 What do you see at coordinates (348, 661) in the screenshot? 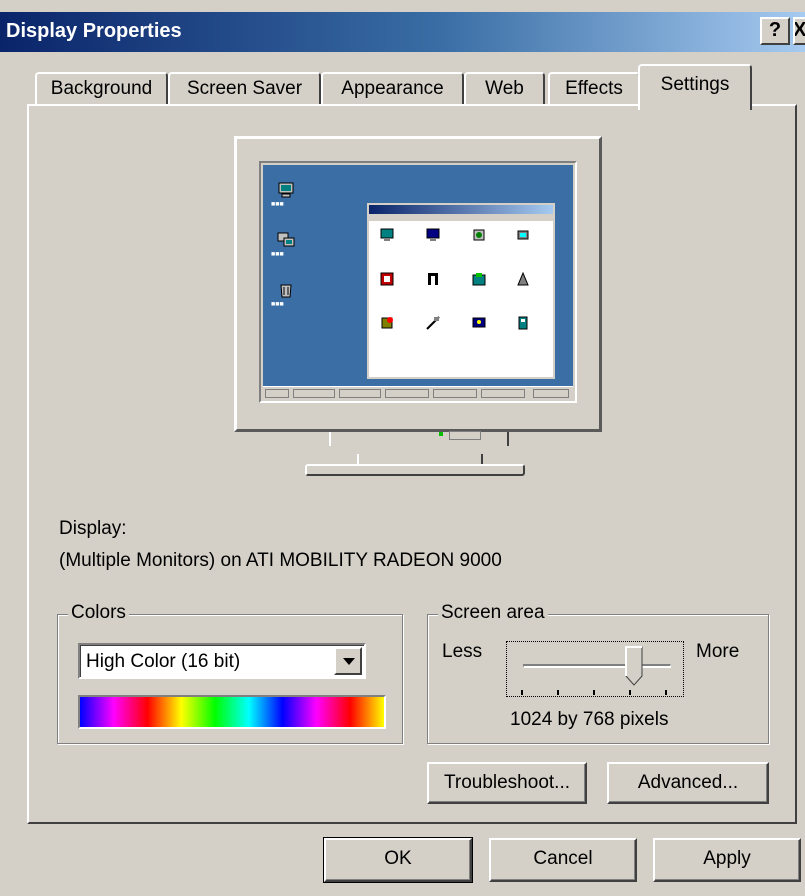
I see `chevron-down-icon` at bounding box center [348, 661].